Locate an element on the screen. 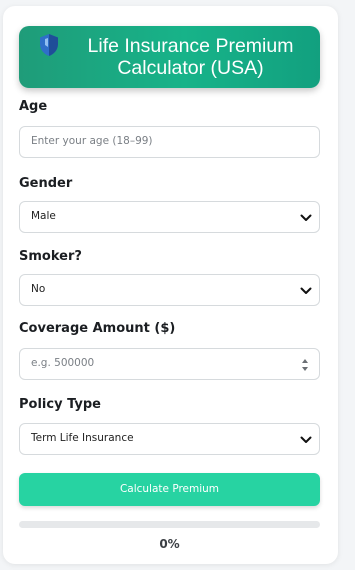  smoker-value: No is located at coordinates (38, 289).